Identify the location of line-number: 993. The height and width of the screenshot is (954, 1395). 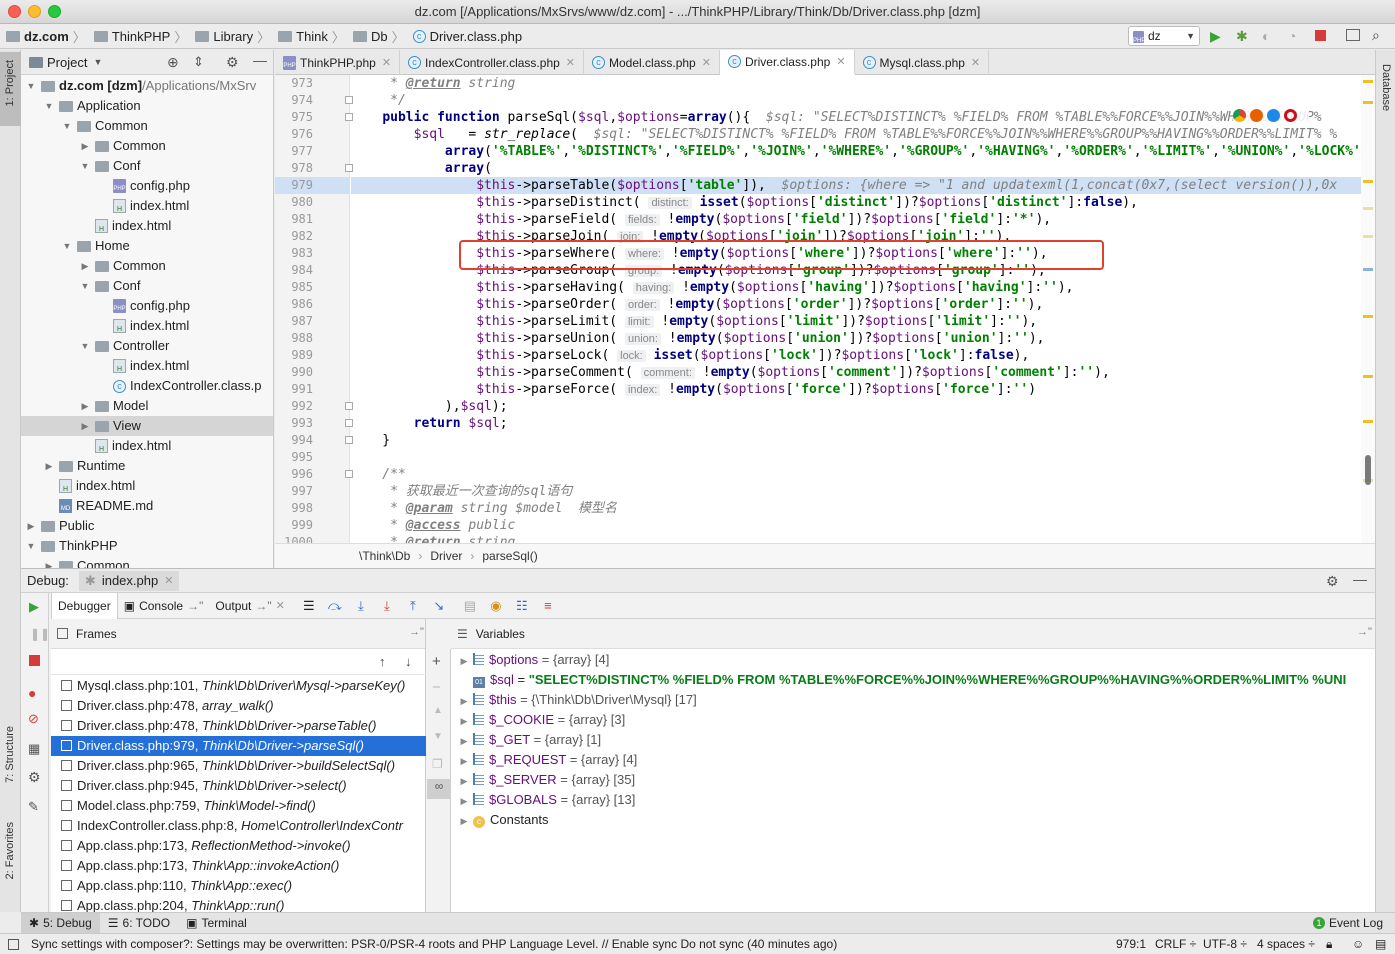
(294, 423).